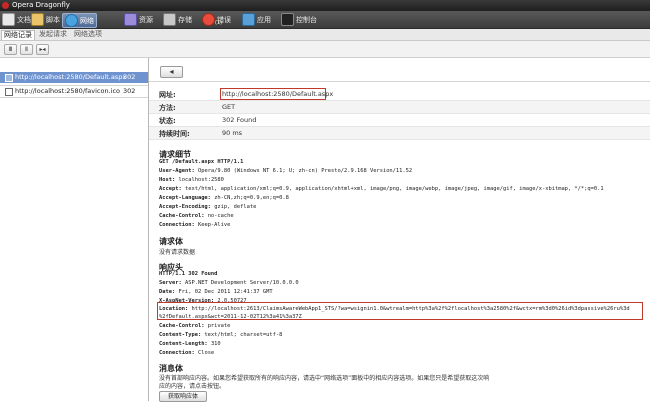  What do you see at coordinates (229, 107) in the screenshot?
I see `method-value: GET` at bounding box center [229, 107].